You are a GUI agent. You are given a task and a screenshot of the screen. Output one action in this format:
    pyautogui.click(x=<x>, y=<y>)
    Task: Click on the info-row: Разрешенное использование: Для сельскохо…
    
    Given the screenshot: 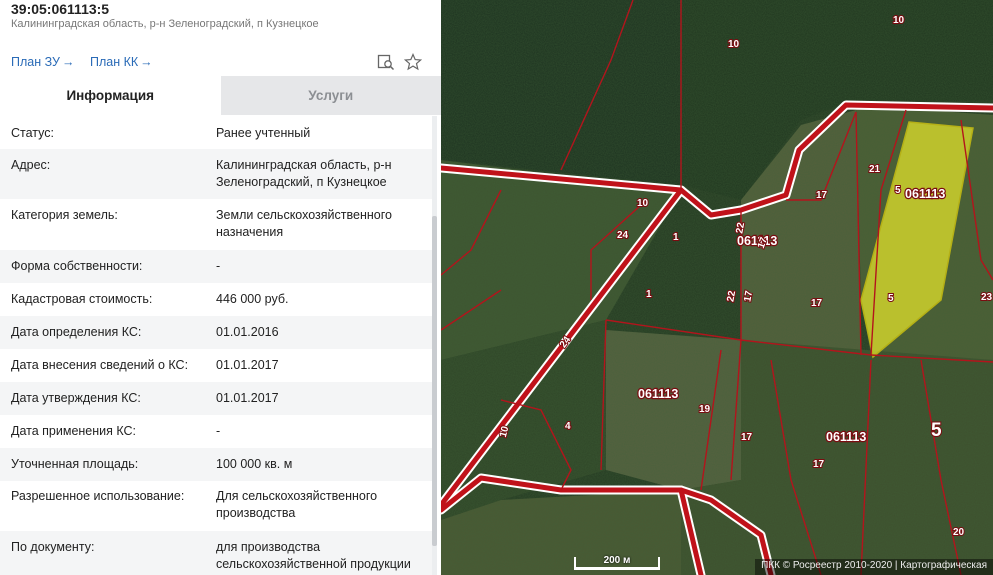 What is the action you would take?
    pyautogui.click(x=218, y=506)
    